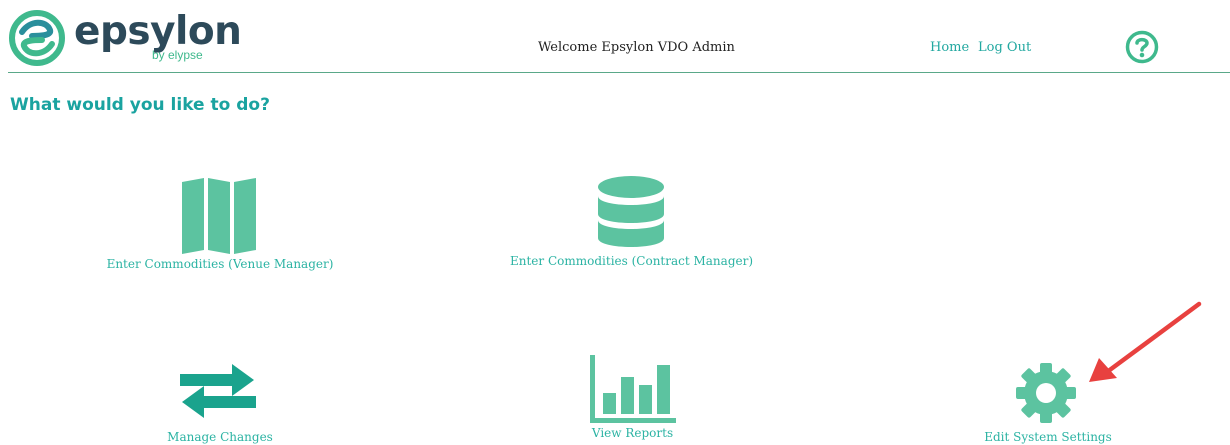 This screenshot has width=1230, height=445. Describe the element at coordinates (125, 38) in the screenshot. I see `logo: epsylon by elypse` at that location.